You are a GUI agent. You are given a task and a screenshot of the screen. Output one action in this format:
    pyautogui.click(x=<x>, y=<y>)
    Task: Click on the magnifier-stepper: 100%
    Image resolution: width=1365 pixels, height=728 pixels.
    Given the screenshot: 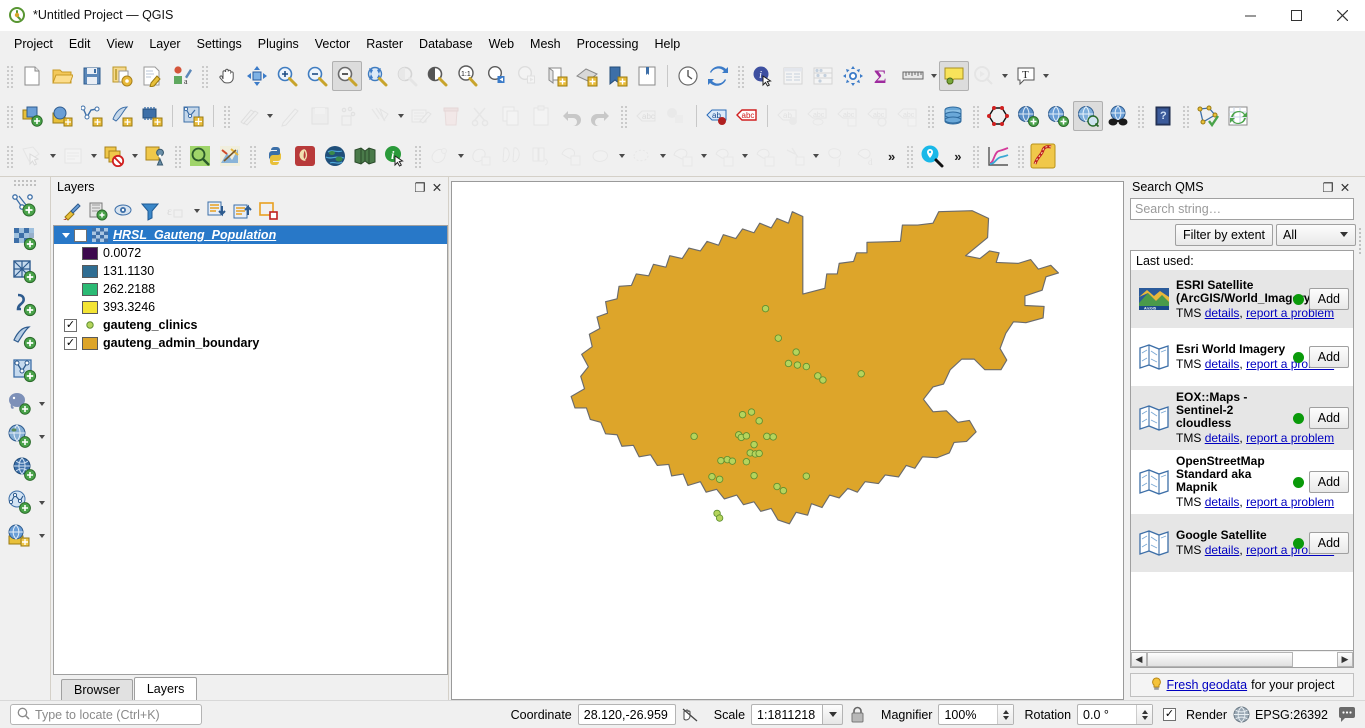 What is the action you would take?
    pyautogui.click(x=976, y=714)
    